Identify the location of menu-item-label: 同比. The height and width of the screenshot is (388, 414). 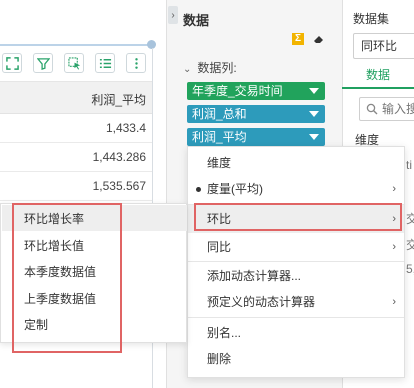
(219, 247).